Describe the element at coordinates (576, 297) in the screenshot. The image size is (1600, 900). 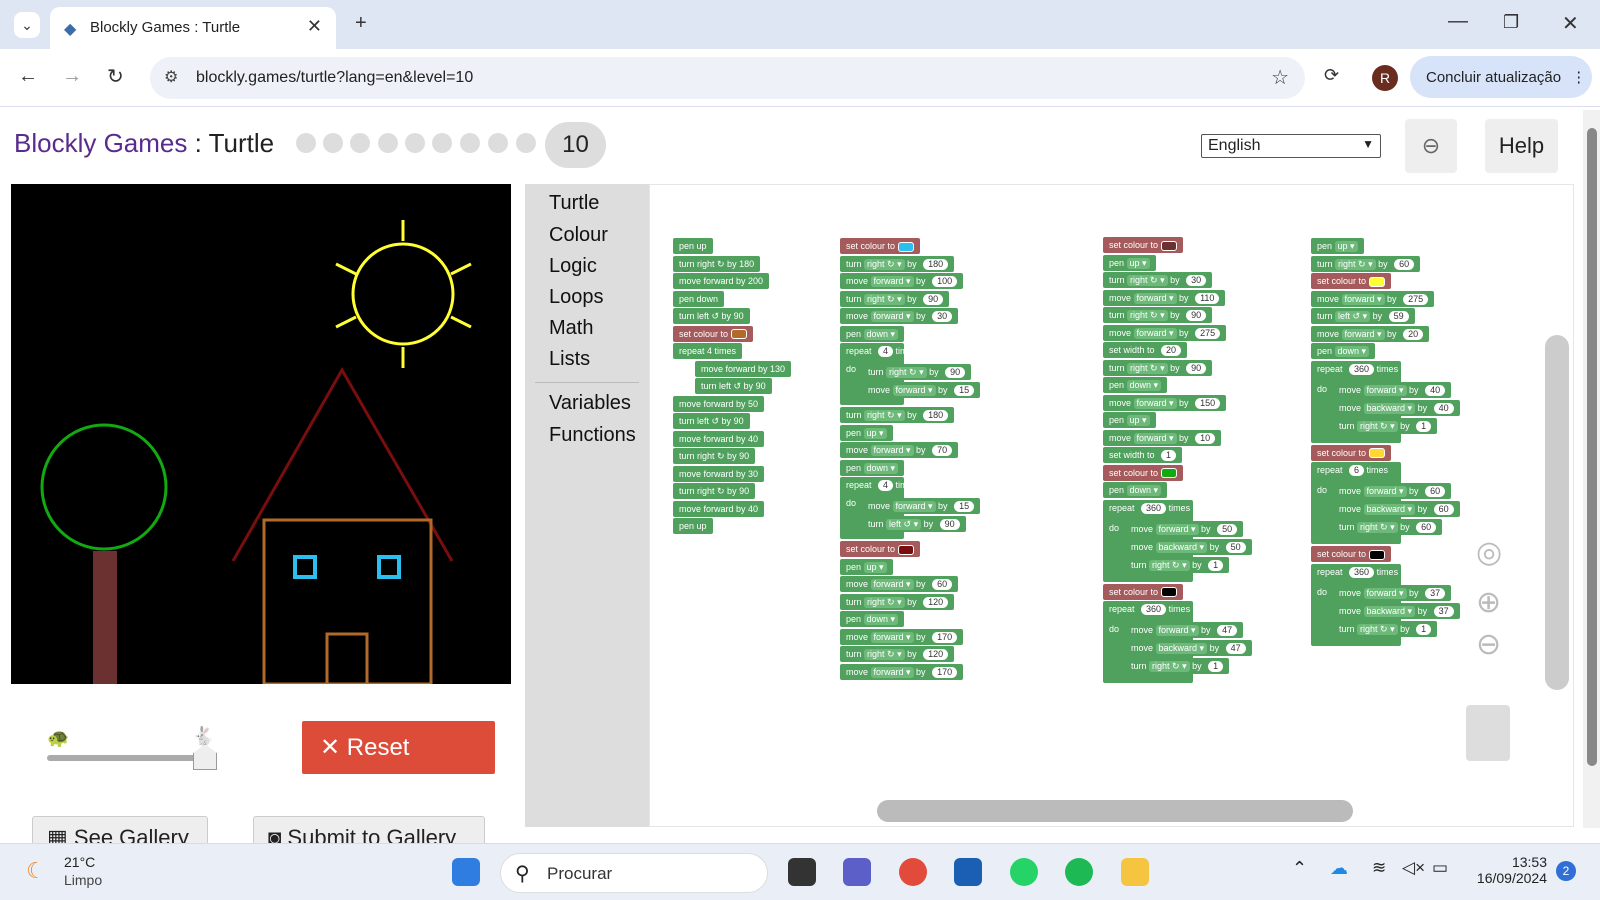
I see `toolbox-loops: Loops` at that location.